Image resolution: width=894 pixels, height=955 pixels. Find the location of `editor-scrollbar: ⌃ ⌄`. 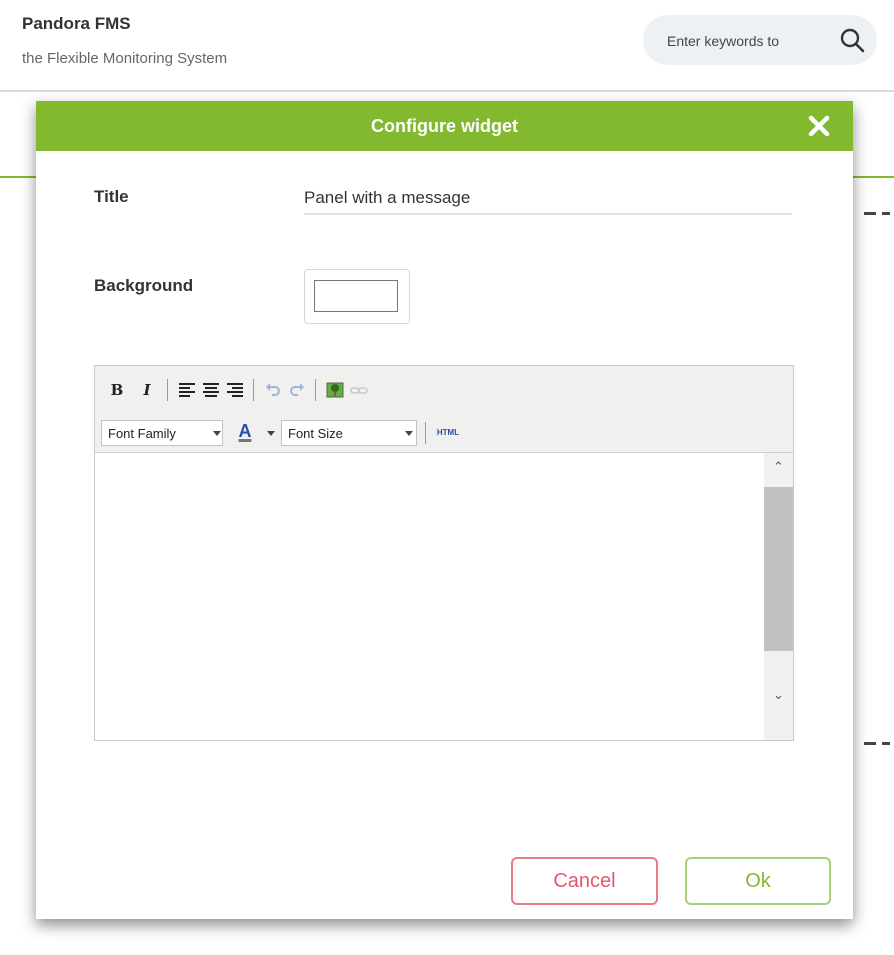

editor-scrollbar: ⌃ ⌄ is located at coordinates (778, 596).